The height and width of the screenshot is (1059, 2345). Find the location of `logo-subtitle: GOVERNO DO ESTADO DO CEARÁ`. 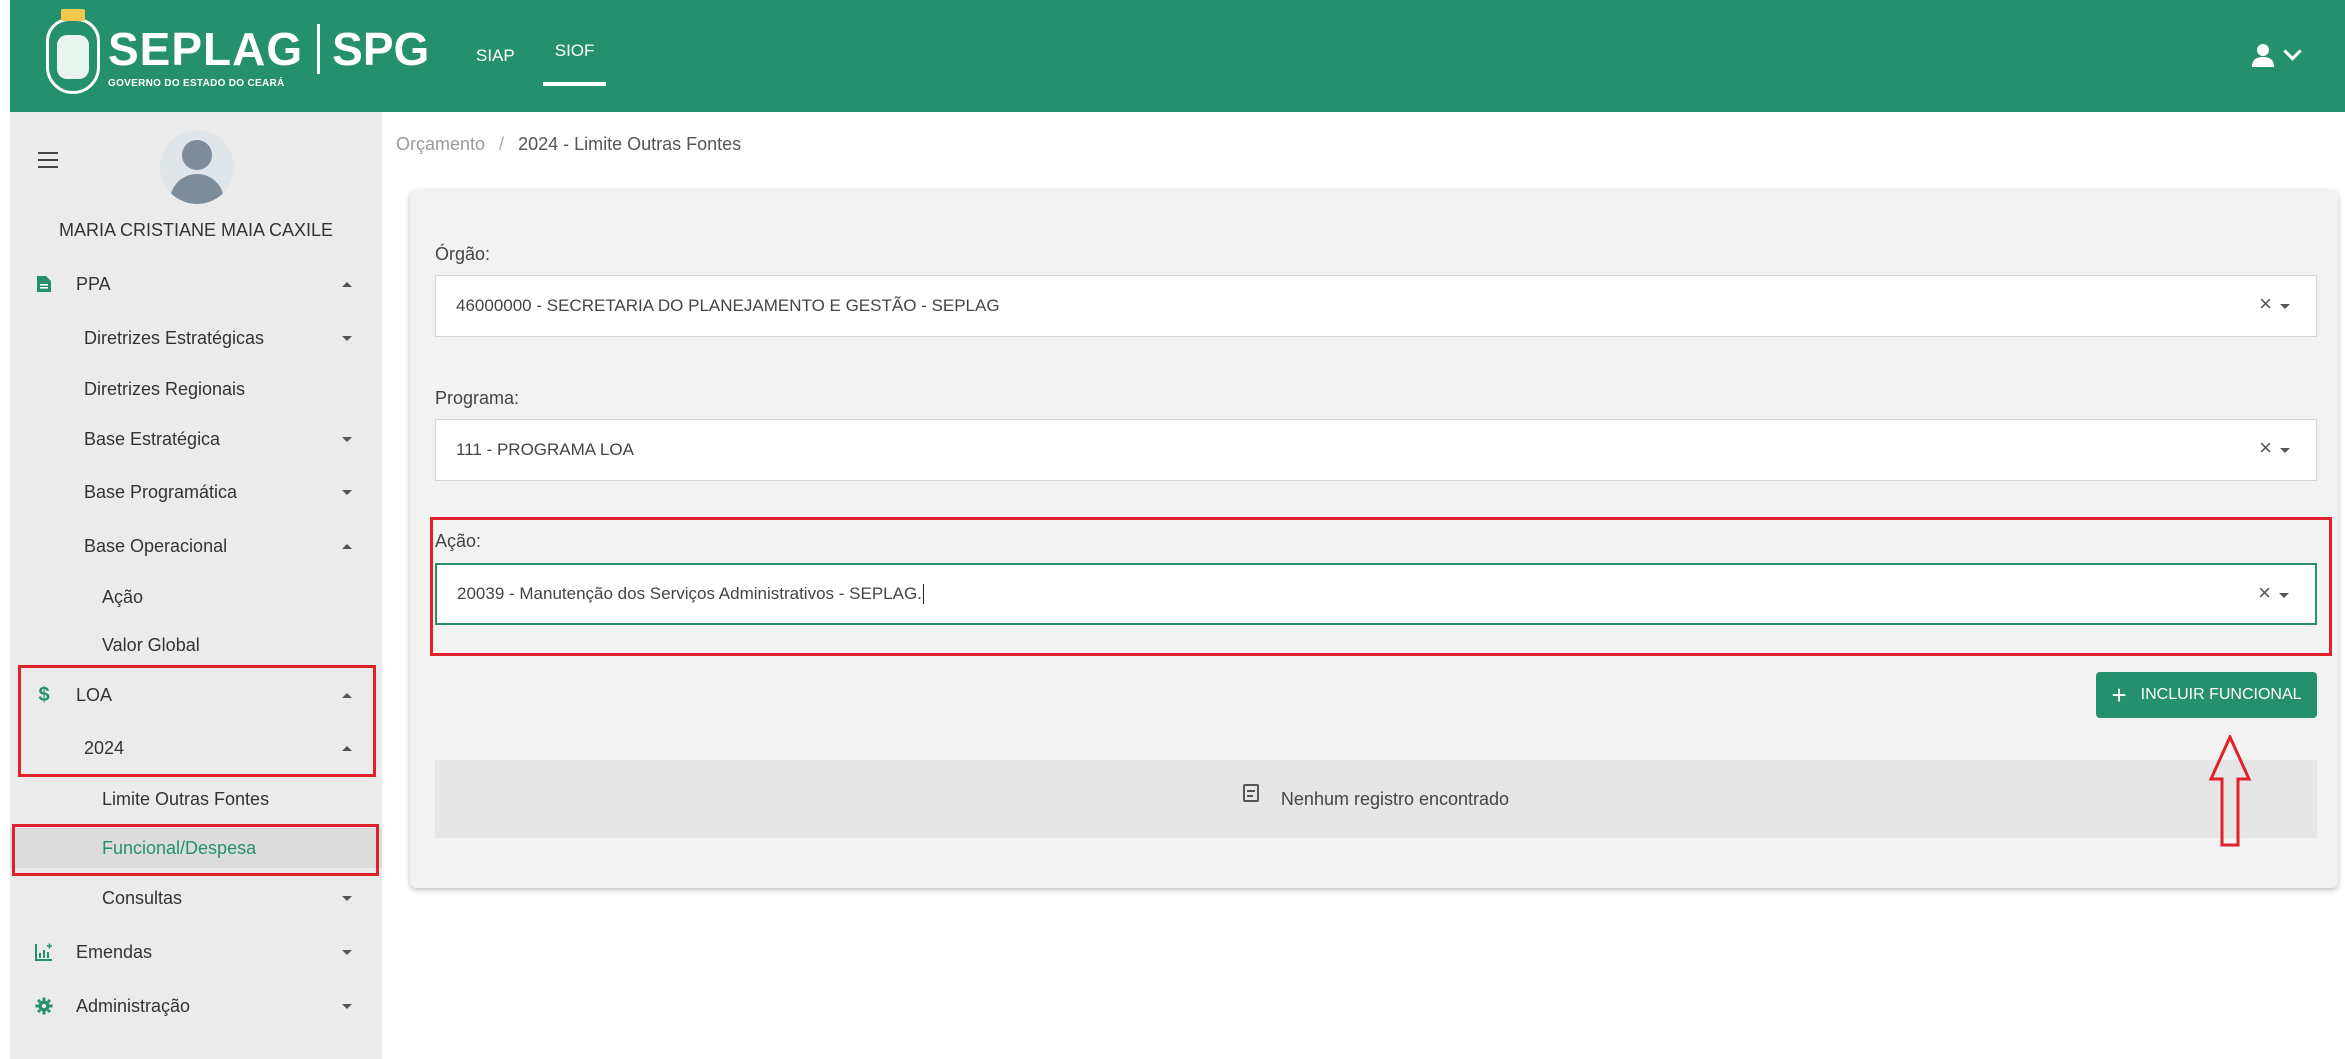

logo-subtitle: GOVERNO DO ESTADO DO CEARÁ is located at coordinates (196, 83).